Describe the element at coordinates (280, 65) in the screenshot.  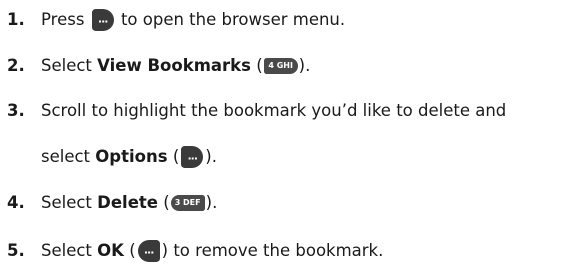
I see `number-4-key-icon: 4 GHI` at that location.